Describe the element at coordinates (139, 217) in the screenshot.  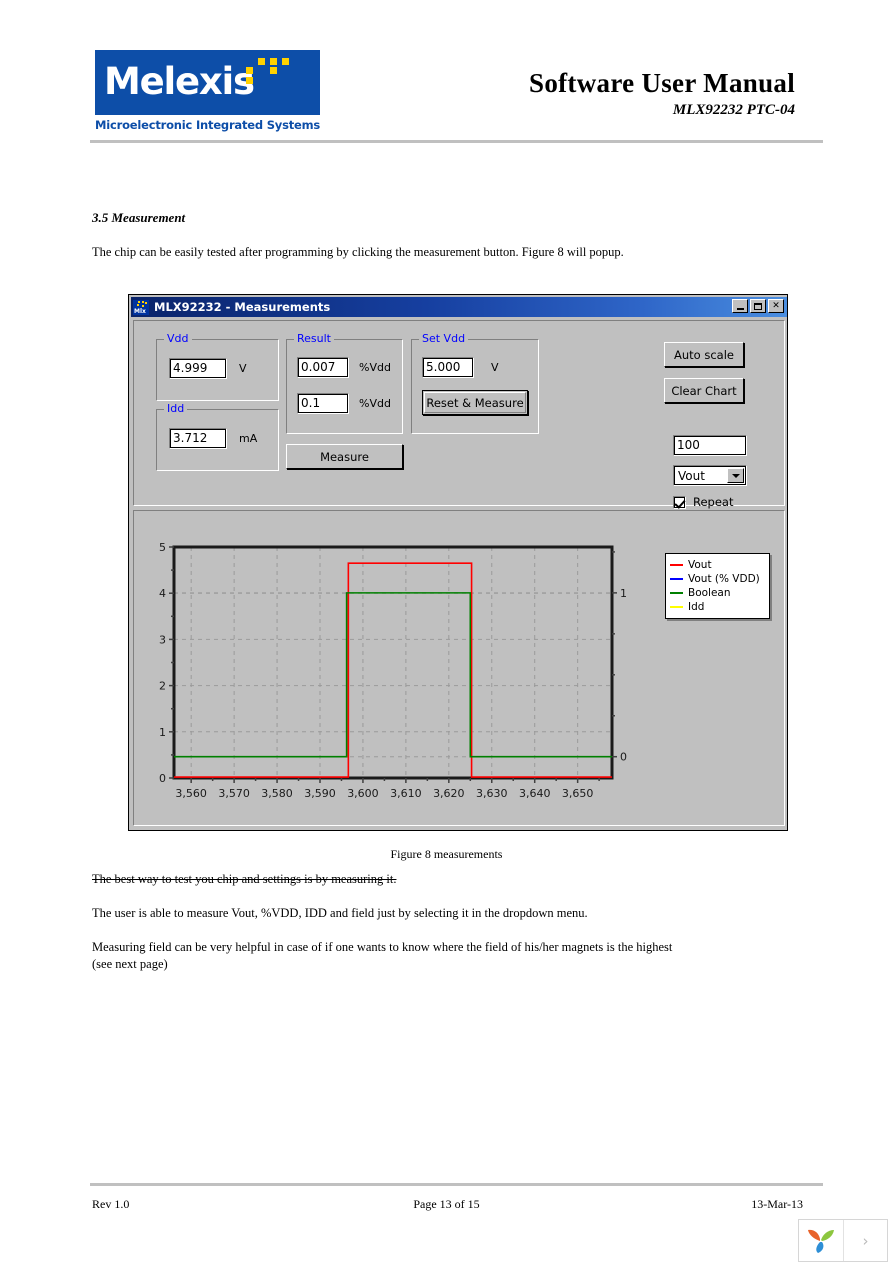
I see `section-heading: 3.5 Measurement` at that location.